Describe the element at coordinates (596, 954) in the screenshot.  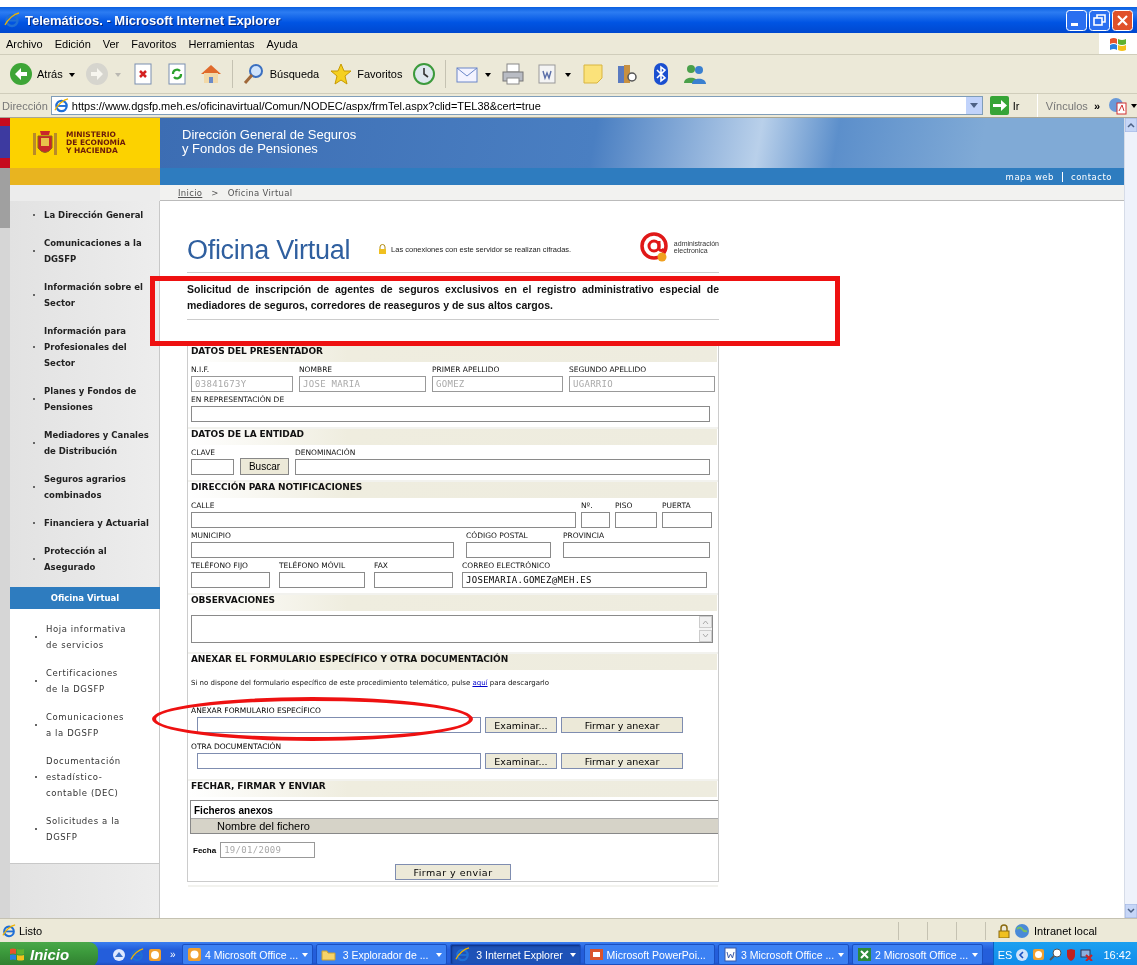
I see `slides-icon` at that location.